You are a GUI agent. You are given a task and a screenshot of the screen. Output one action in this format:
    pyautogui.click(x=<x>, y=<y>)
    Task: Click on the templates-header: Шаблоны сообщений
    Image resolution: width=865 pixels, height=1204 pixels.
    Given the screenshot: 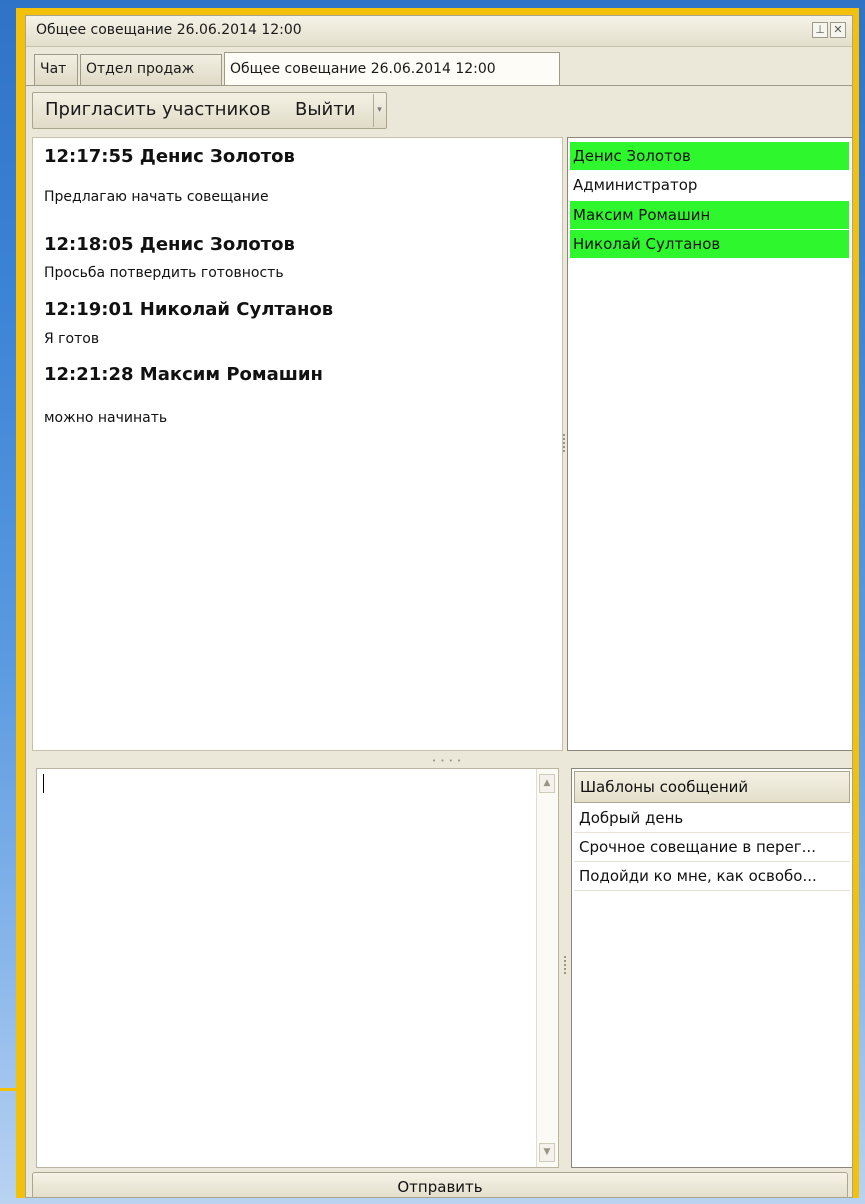 What is the action you would take?
    pyautogui.click(x=712, y=787)
    